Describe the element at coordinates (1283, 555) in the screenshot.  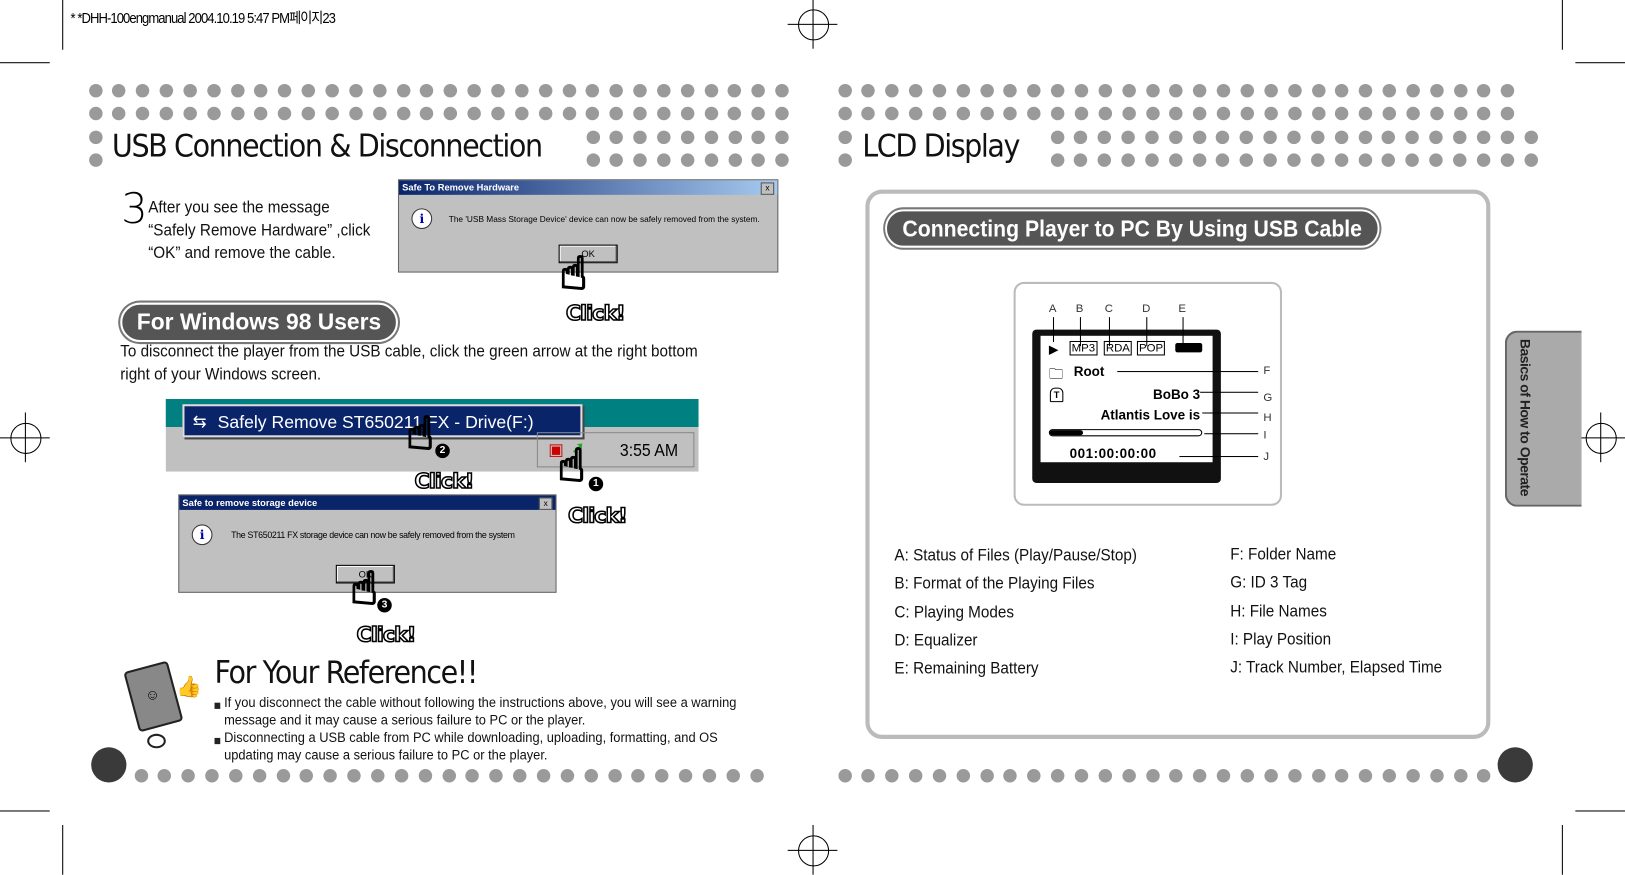
I see `legend-item: F: Folder Name` at that location.